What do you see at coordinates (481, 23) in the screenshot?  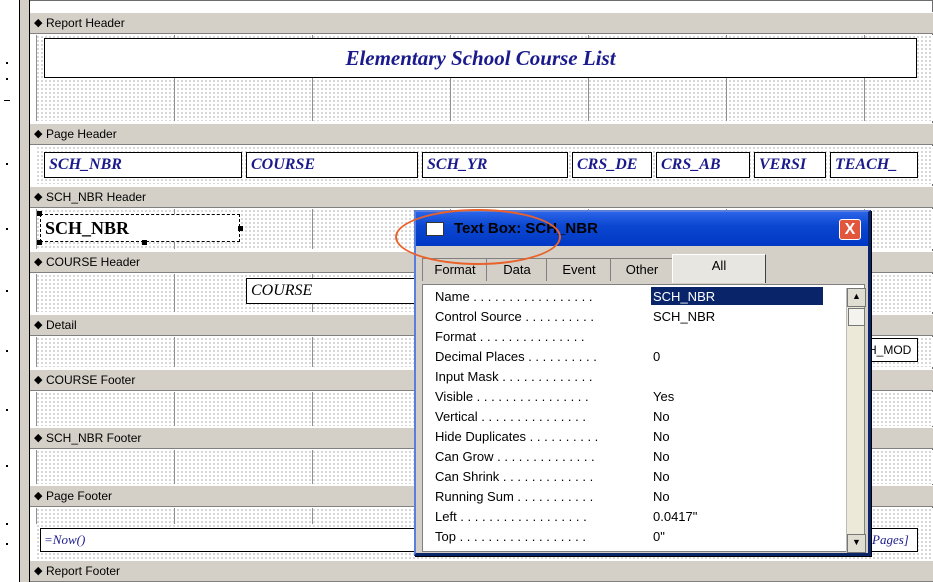 I see `band-report-header: ◆ Report Header` at bounding box center [481, 23].